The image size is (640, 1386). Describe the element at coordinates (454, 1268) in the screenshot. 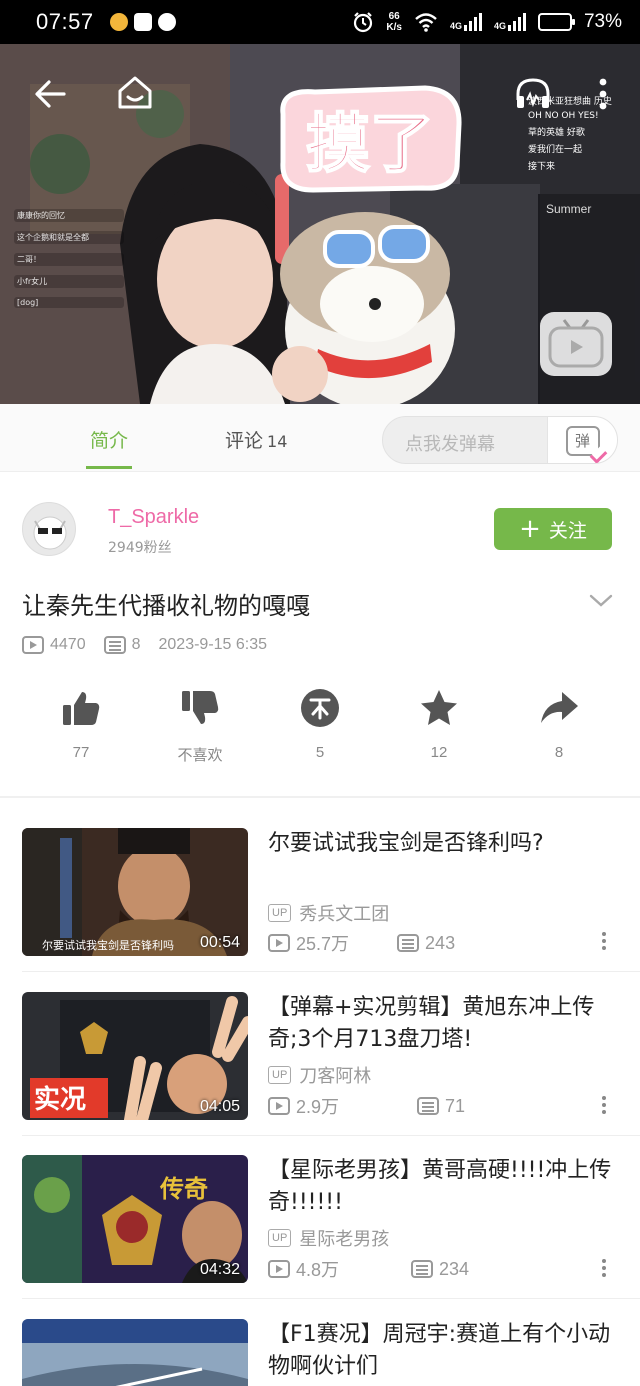

I see `danmaku-count: 234` at that location.